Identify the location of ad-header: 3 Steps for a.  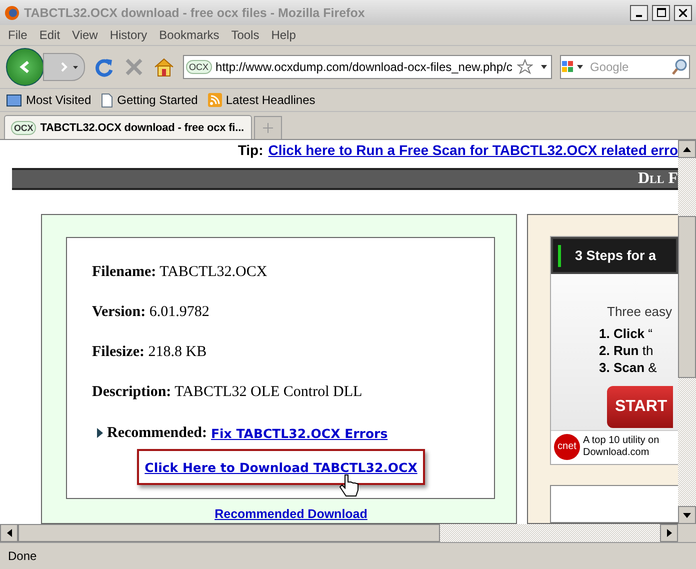
(614, 255).